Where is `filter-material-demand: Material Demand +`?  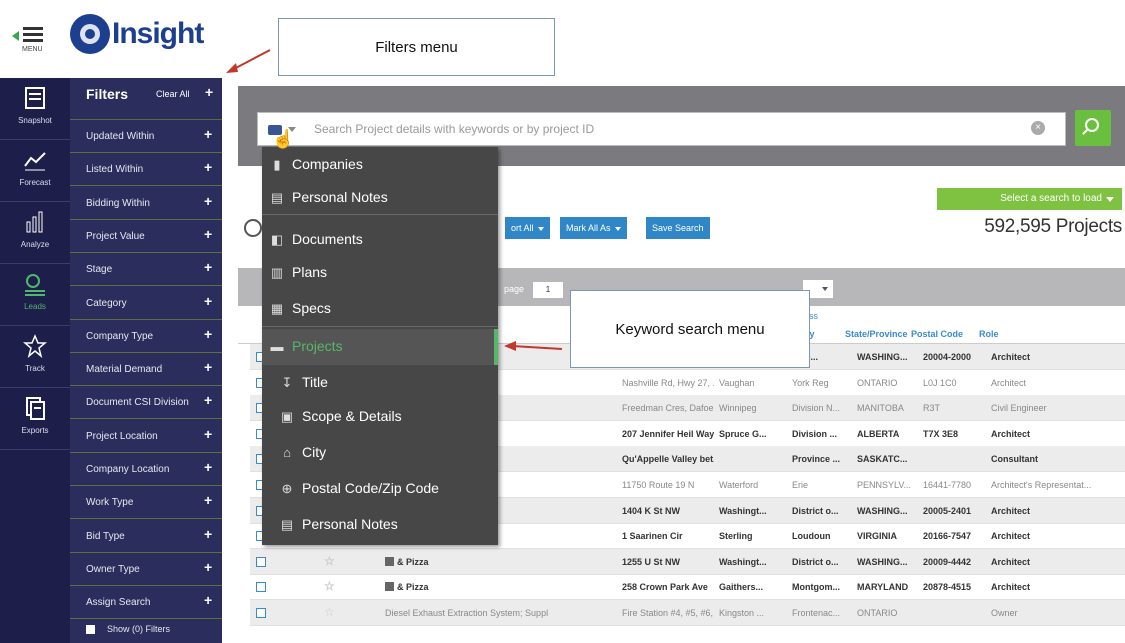
filter-material-demand: Material Demand + is located at coordinates (146, 370).